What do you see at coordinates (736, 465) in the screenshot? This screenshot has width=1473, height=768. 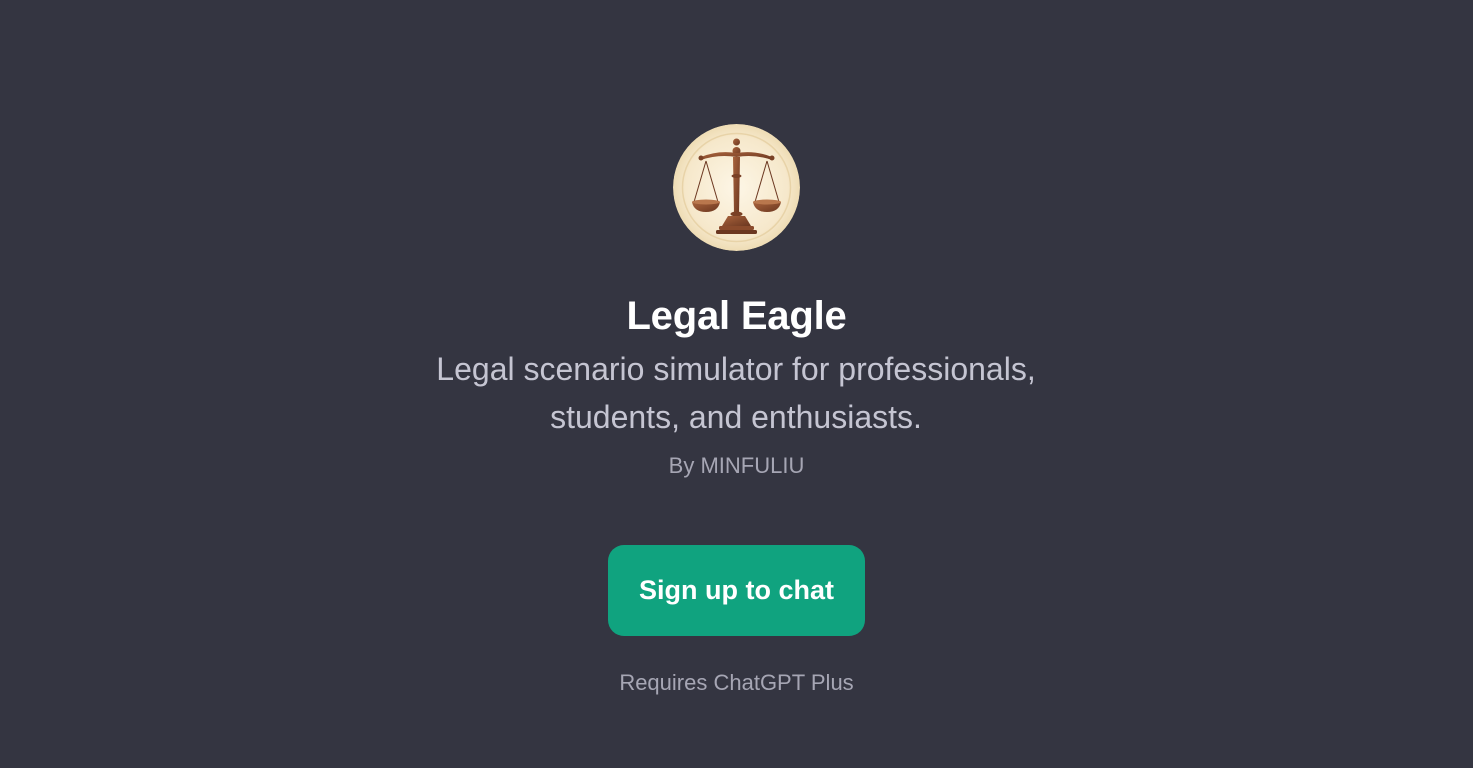 I see `gpt-author: By MINFULIU` at bounding box center [736, 465].